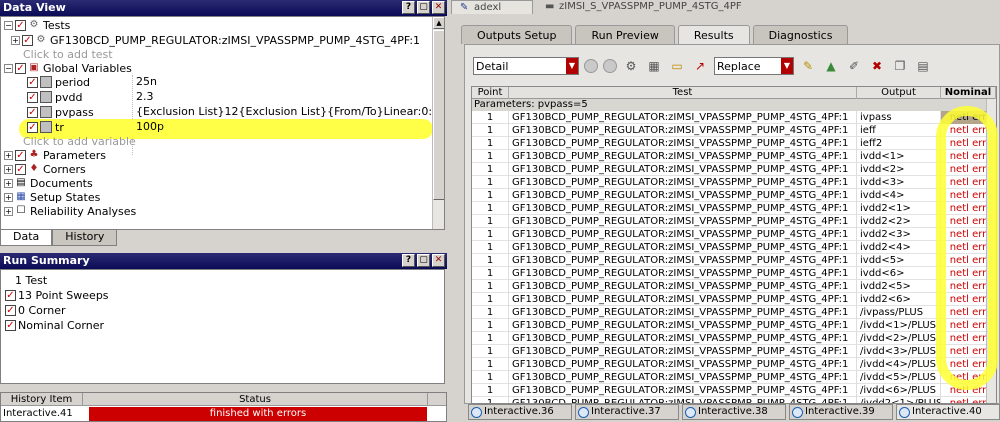 Image resolution: width=1000 pixels, height=422 pixels. I want to click on tree-item-tests: − ✓ ⚙ Tests, so click(37, 25).